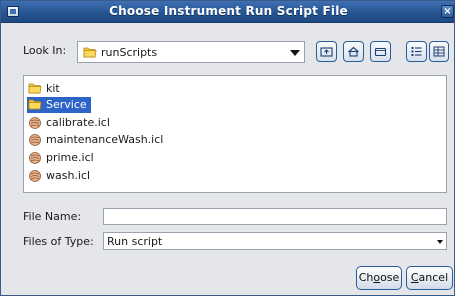 The width and height of the screenshot is (455, 296). What do you see at coordinates (414, 277) in the screenshot?
I see `cancel-mnemonic: C` at bounding box center [414, 277].